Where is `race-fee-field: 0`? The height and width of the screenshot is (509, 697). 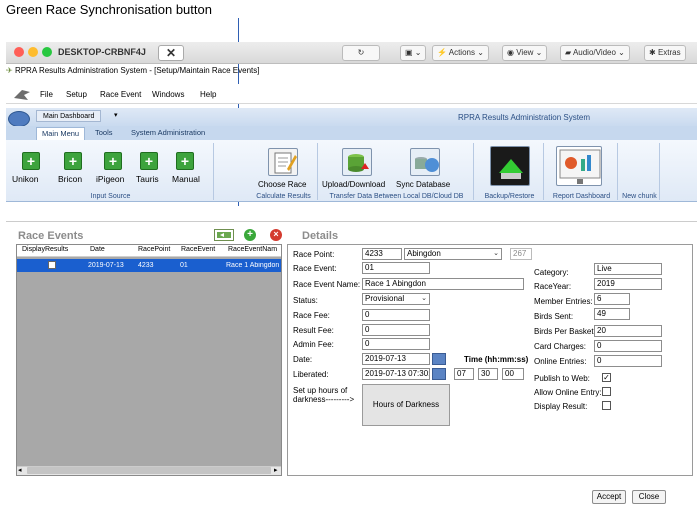
race-fee-field: 0 is located at coordinates (396, 315).